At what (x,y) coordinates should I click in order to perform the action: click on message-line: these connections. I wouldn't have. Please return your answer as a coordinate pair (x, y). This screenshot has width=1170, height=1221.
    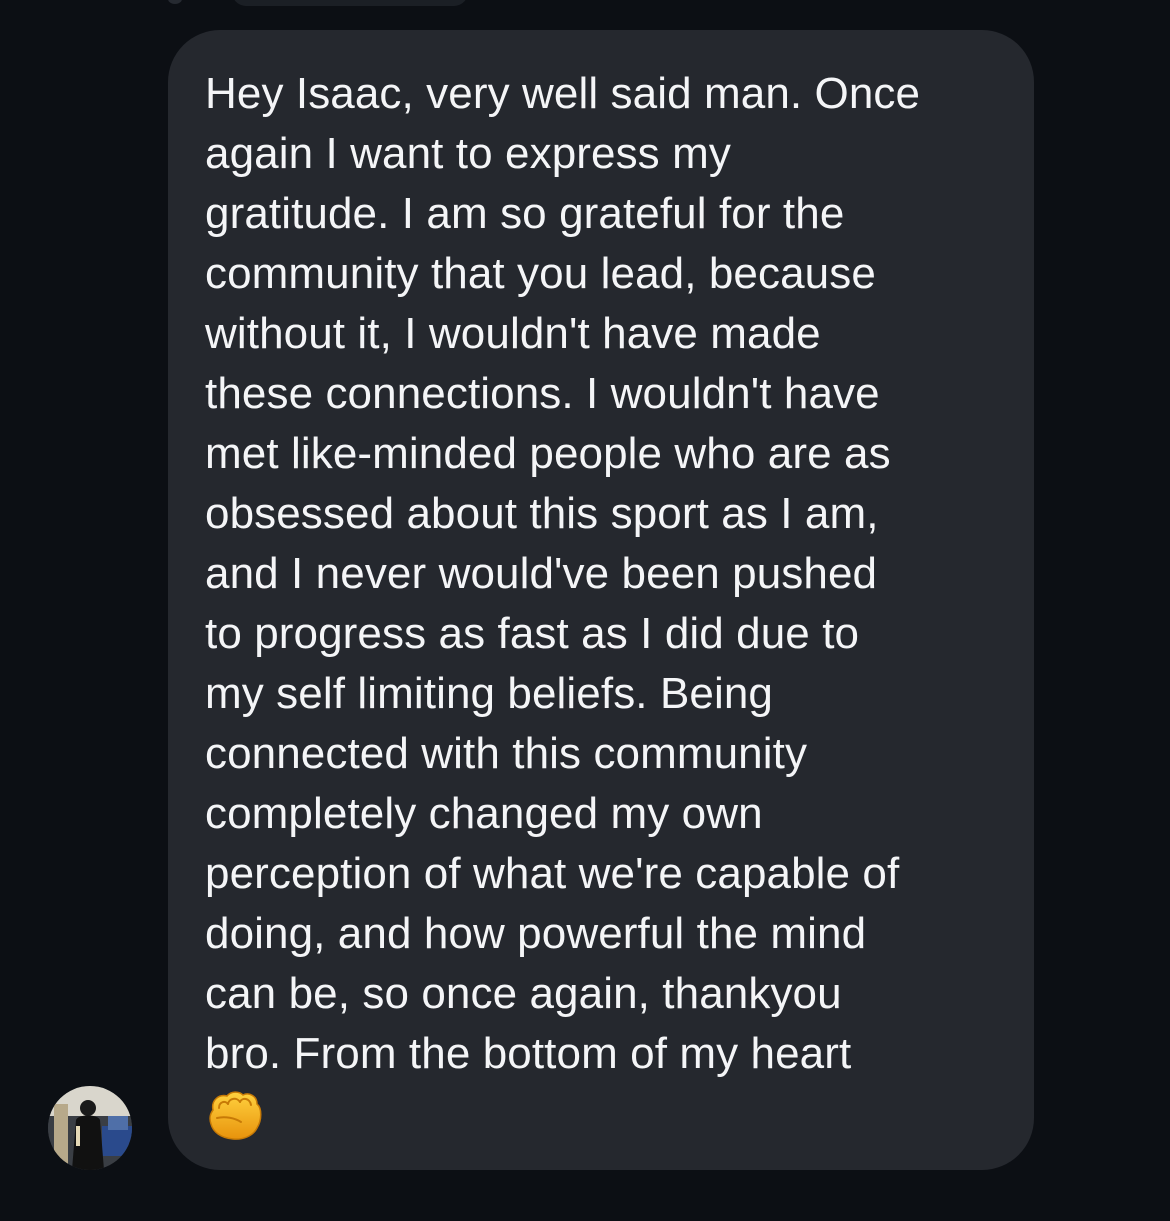
    Looking at the image, I should click on (542, 393).